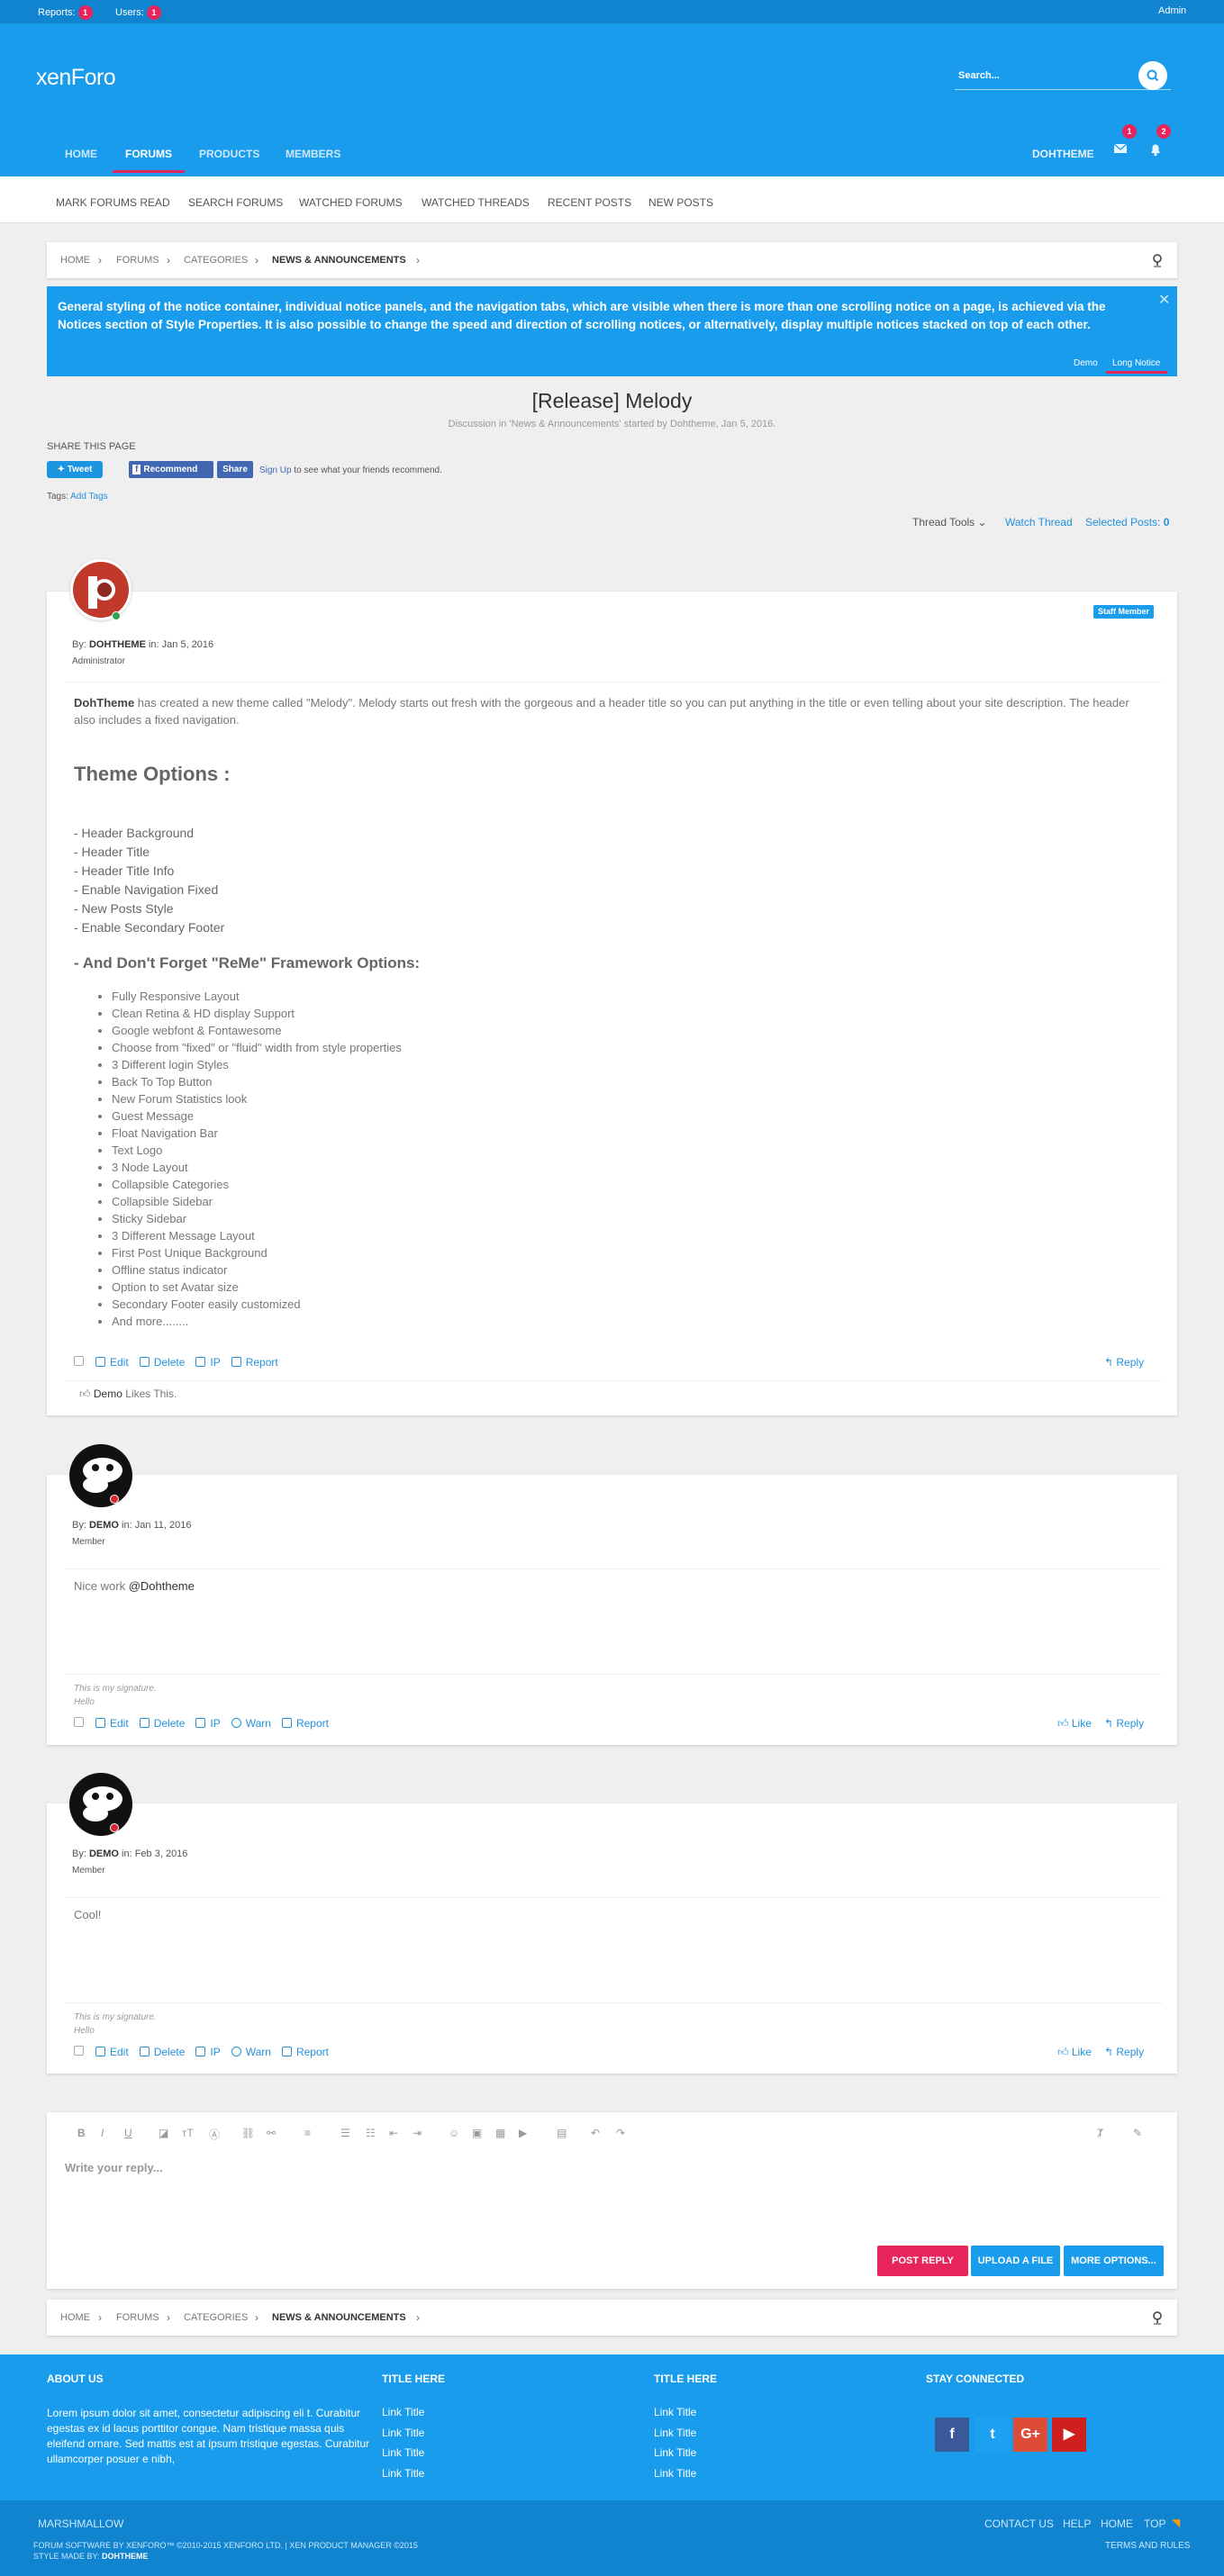 This screenshot has height=2576, width=1224. I want to click on location-pin-icon, so click(1158, 2318).